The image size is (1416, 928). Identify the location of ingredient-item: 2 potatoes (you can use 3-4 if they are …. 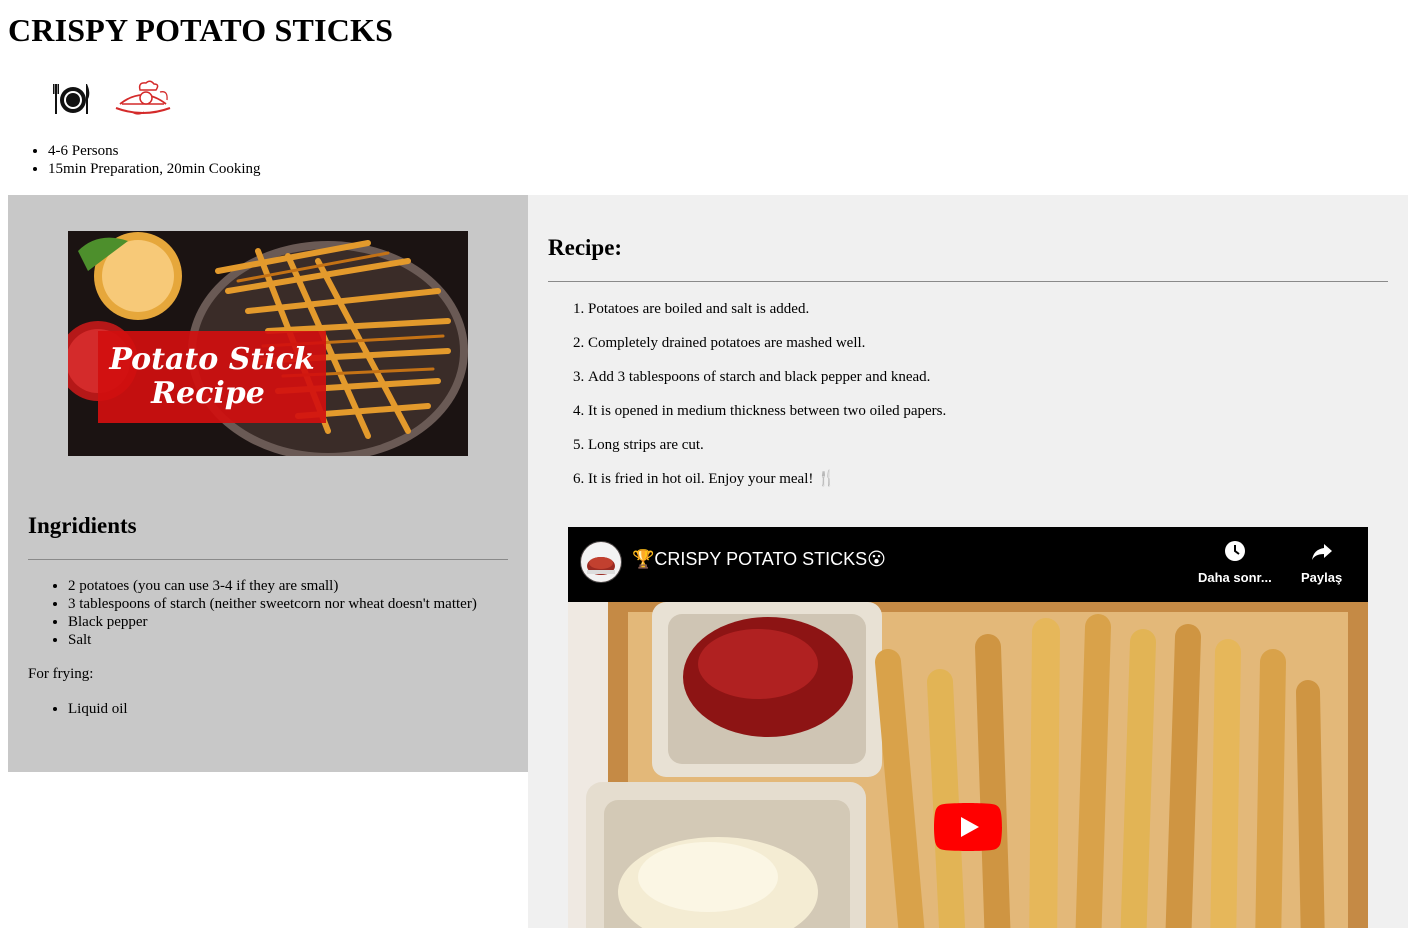
(272, 586).